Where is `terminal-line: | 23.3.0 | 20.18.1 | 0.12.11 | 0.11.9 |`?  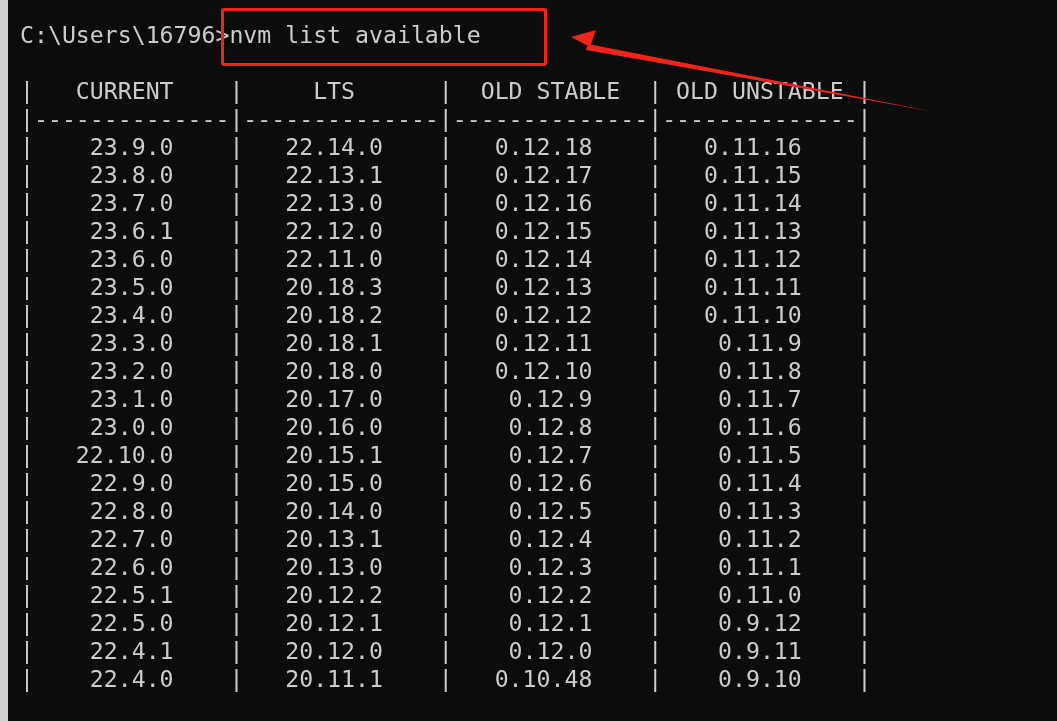
terminal-line: | 23.3.0 | 20.18.1 | 0.12.11 | 0.11.9 | is located at coordinates (446, 343).